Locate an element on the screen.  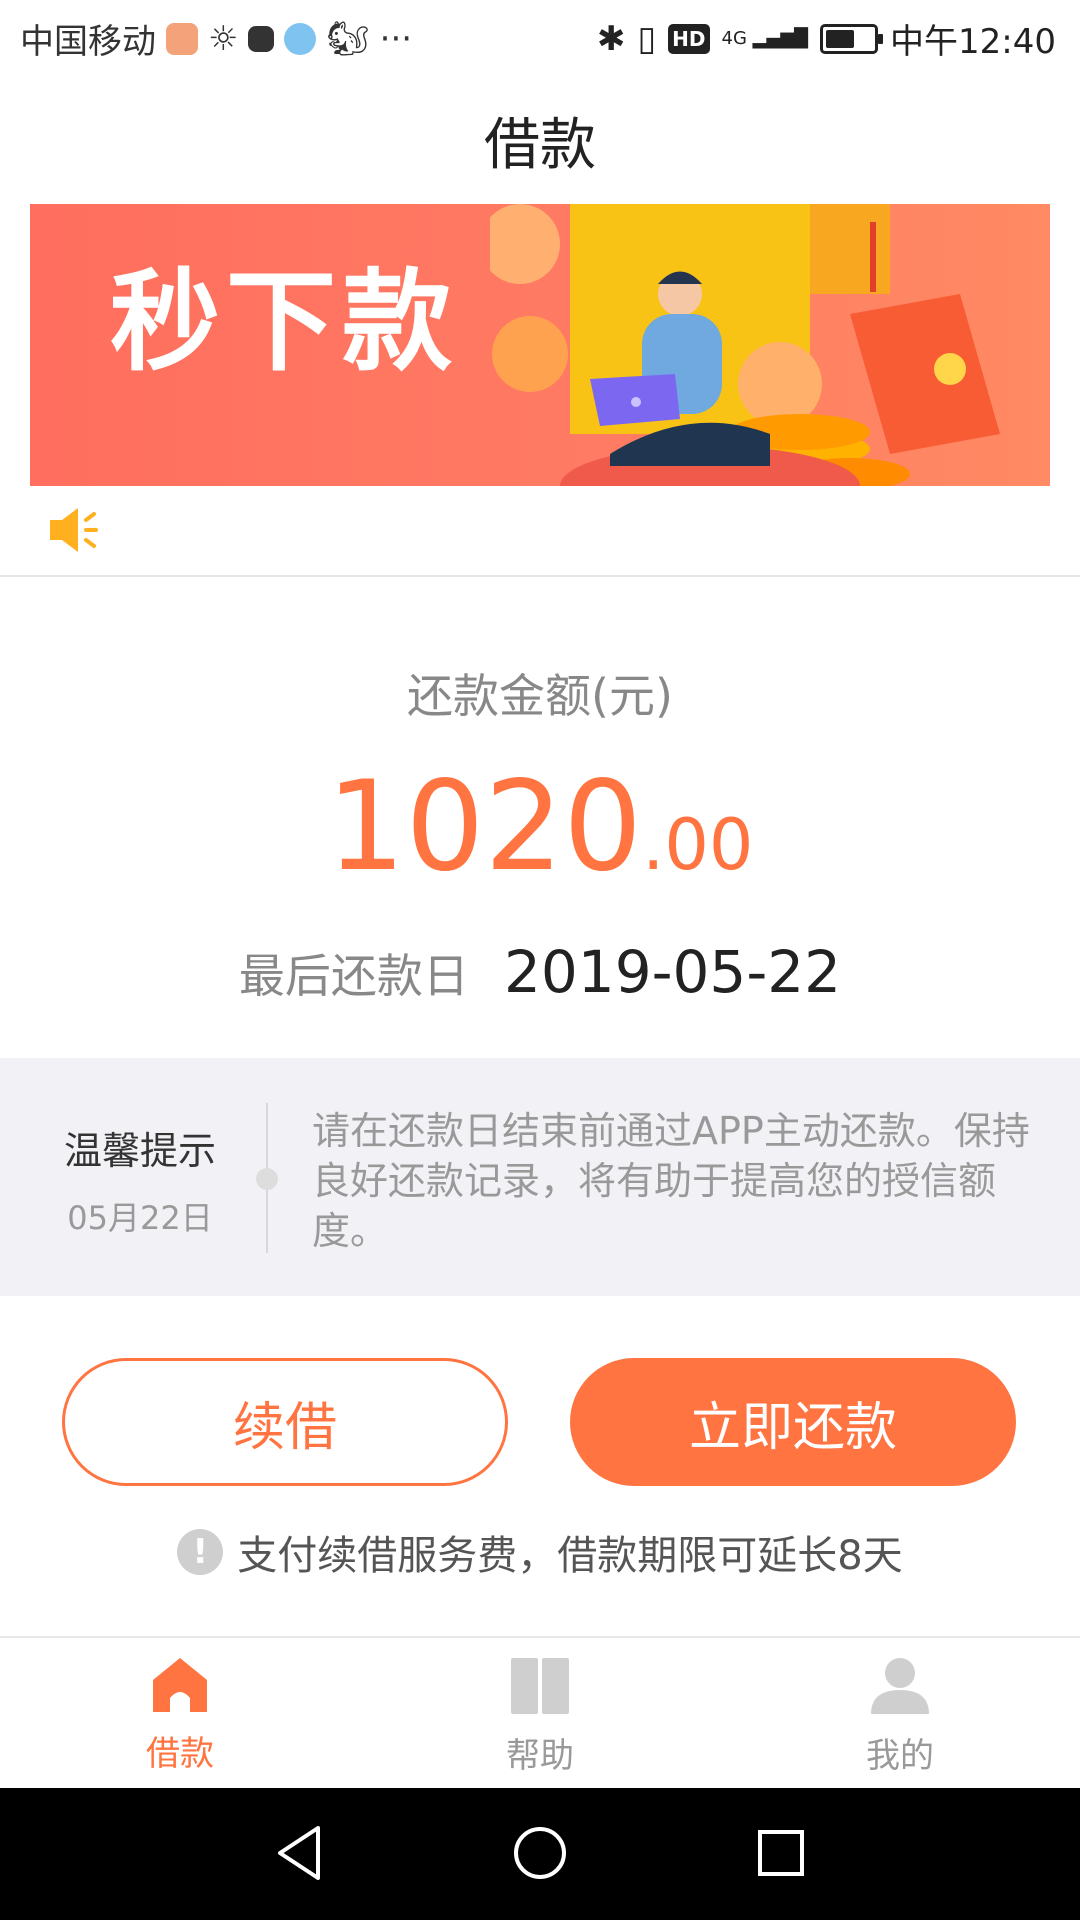
bottom-tab-bar: 借款 帮助 我的 is located at coordinates (540, 1712).